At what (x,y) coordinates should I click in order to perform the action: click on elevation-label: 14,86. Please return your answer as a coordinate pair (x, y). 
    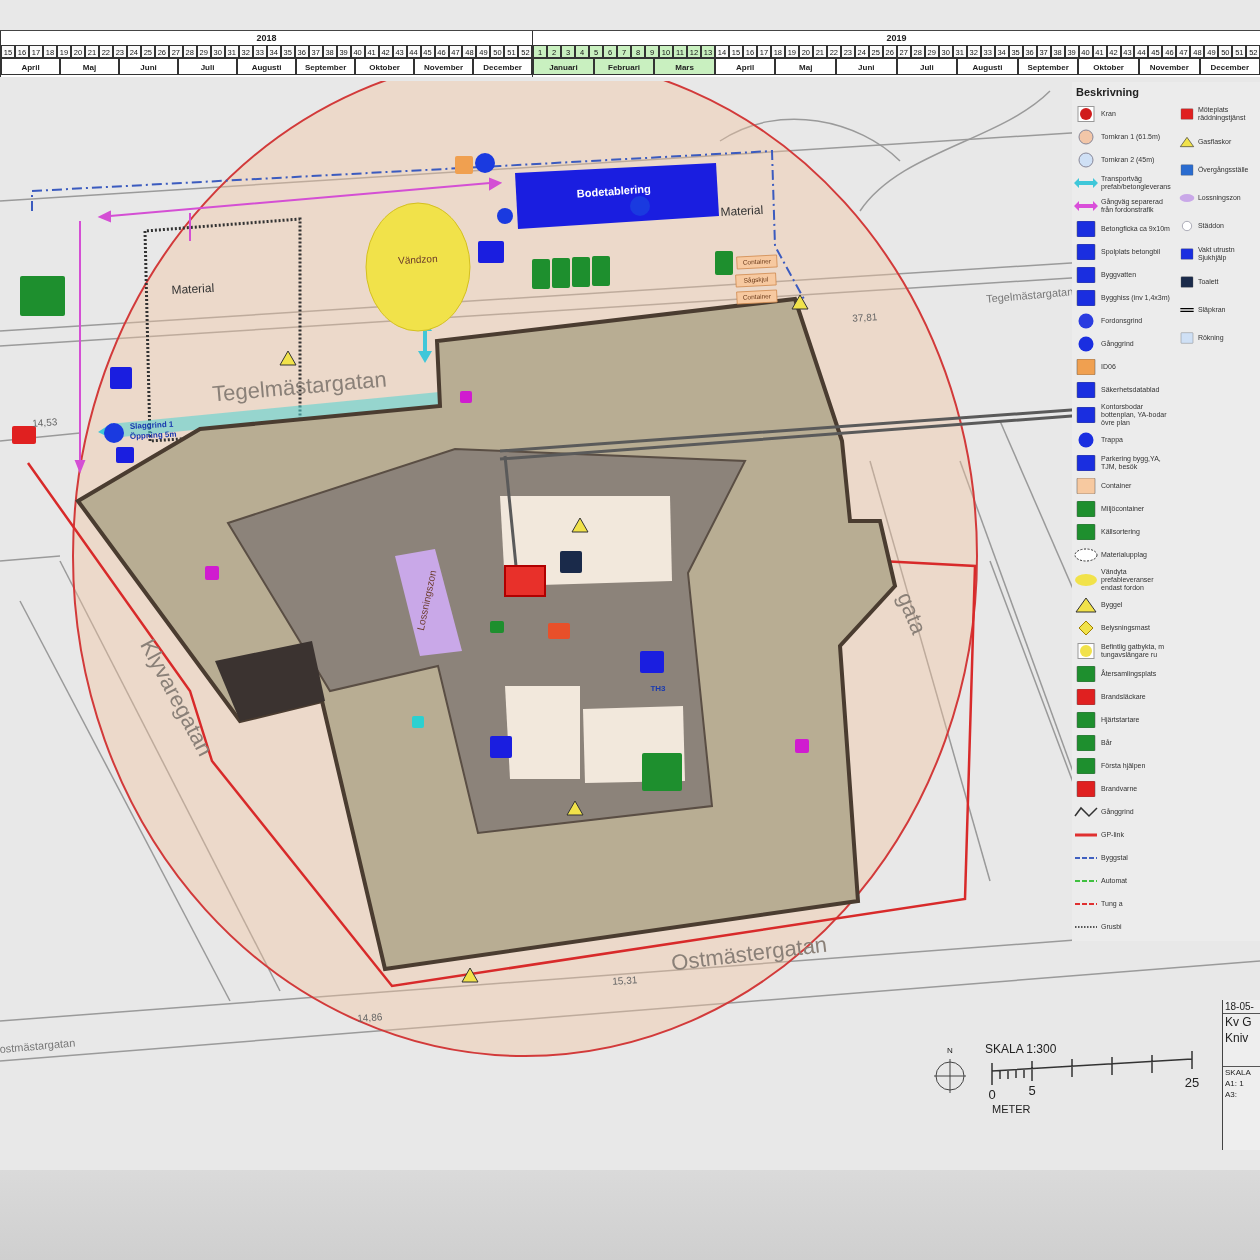
    Looking at the image, I should click on (369, 1017).